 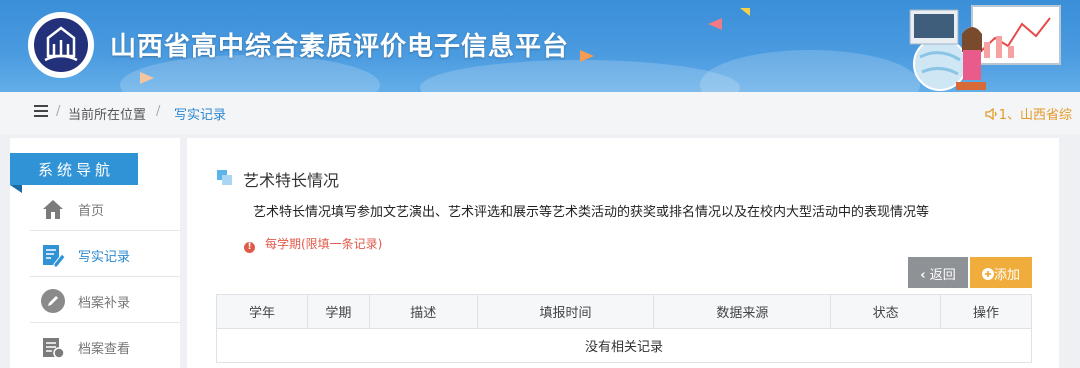 I want to click on sidebar-item-label: 档案查看, so click(x=104, y=349).